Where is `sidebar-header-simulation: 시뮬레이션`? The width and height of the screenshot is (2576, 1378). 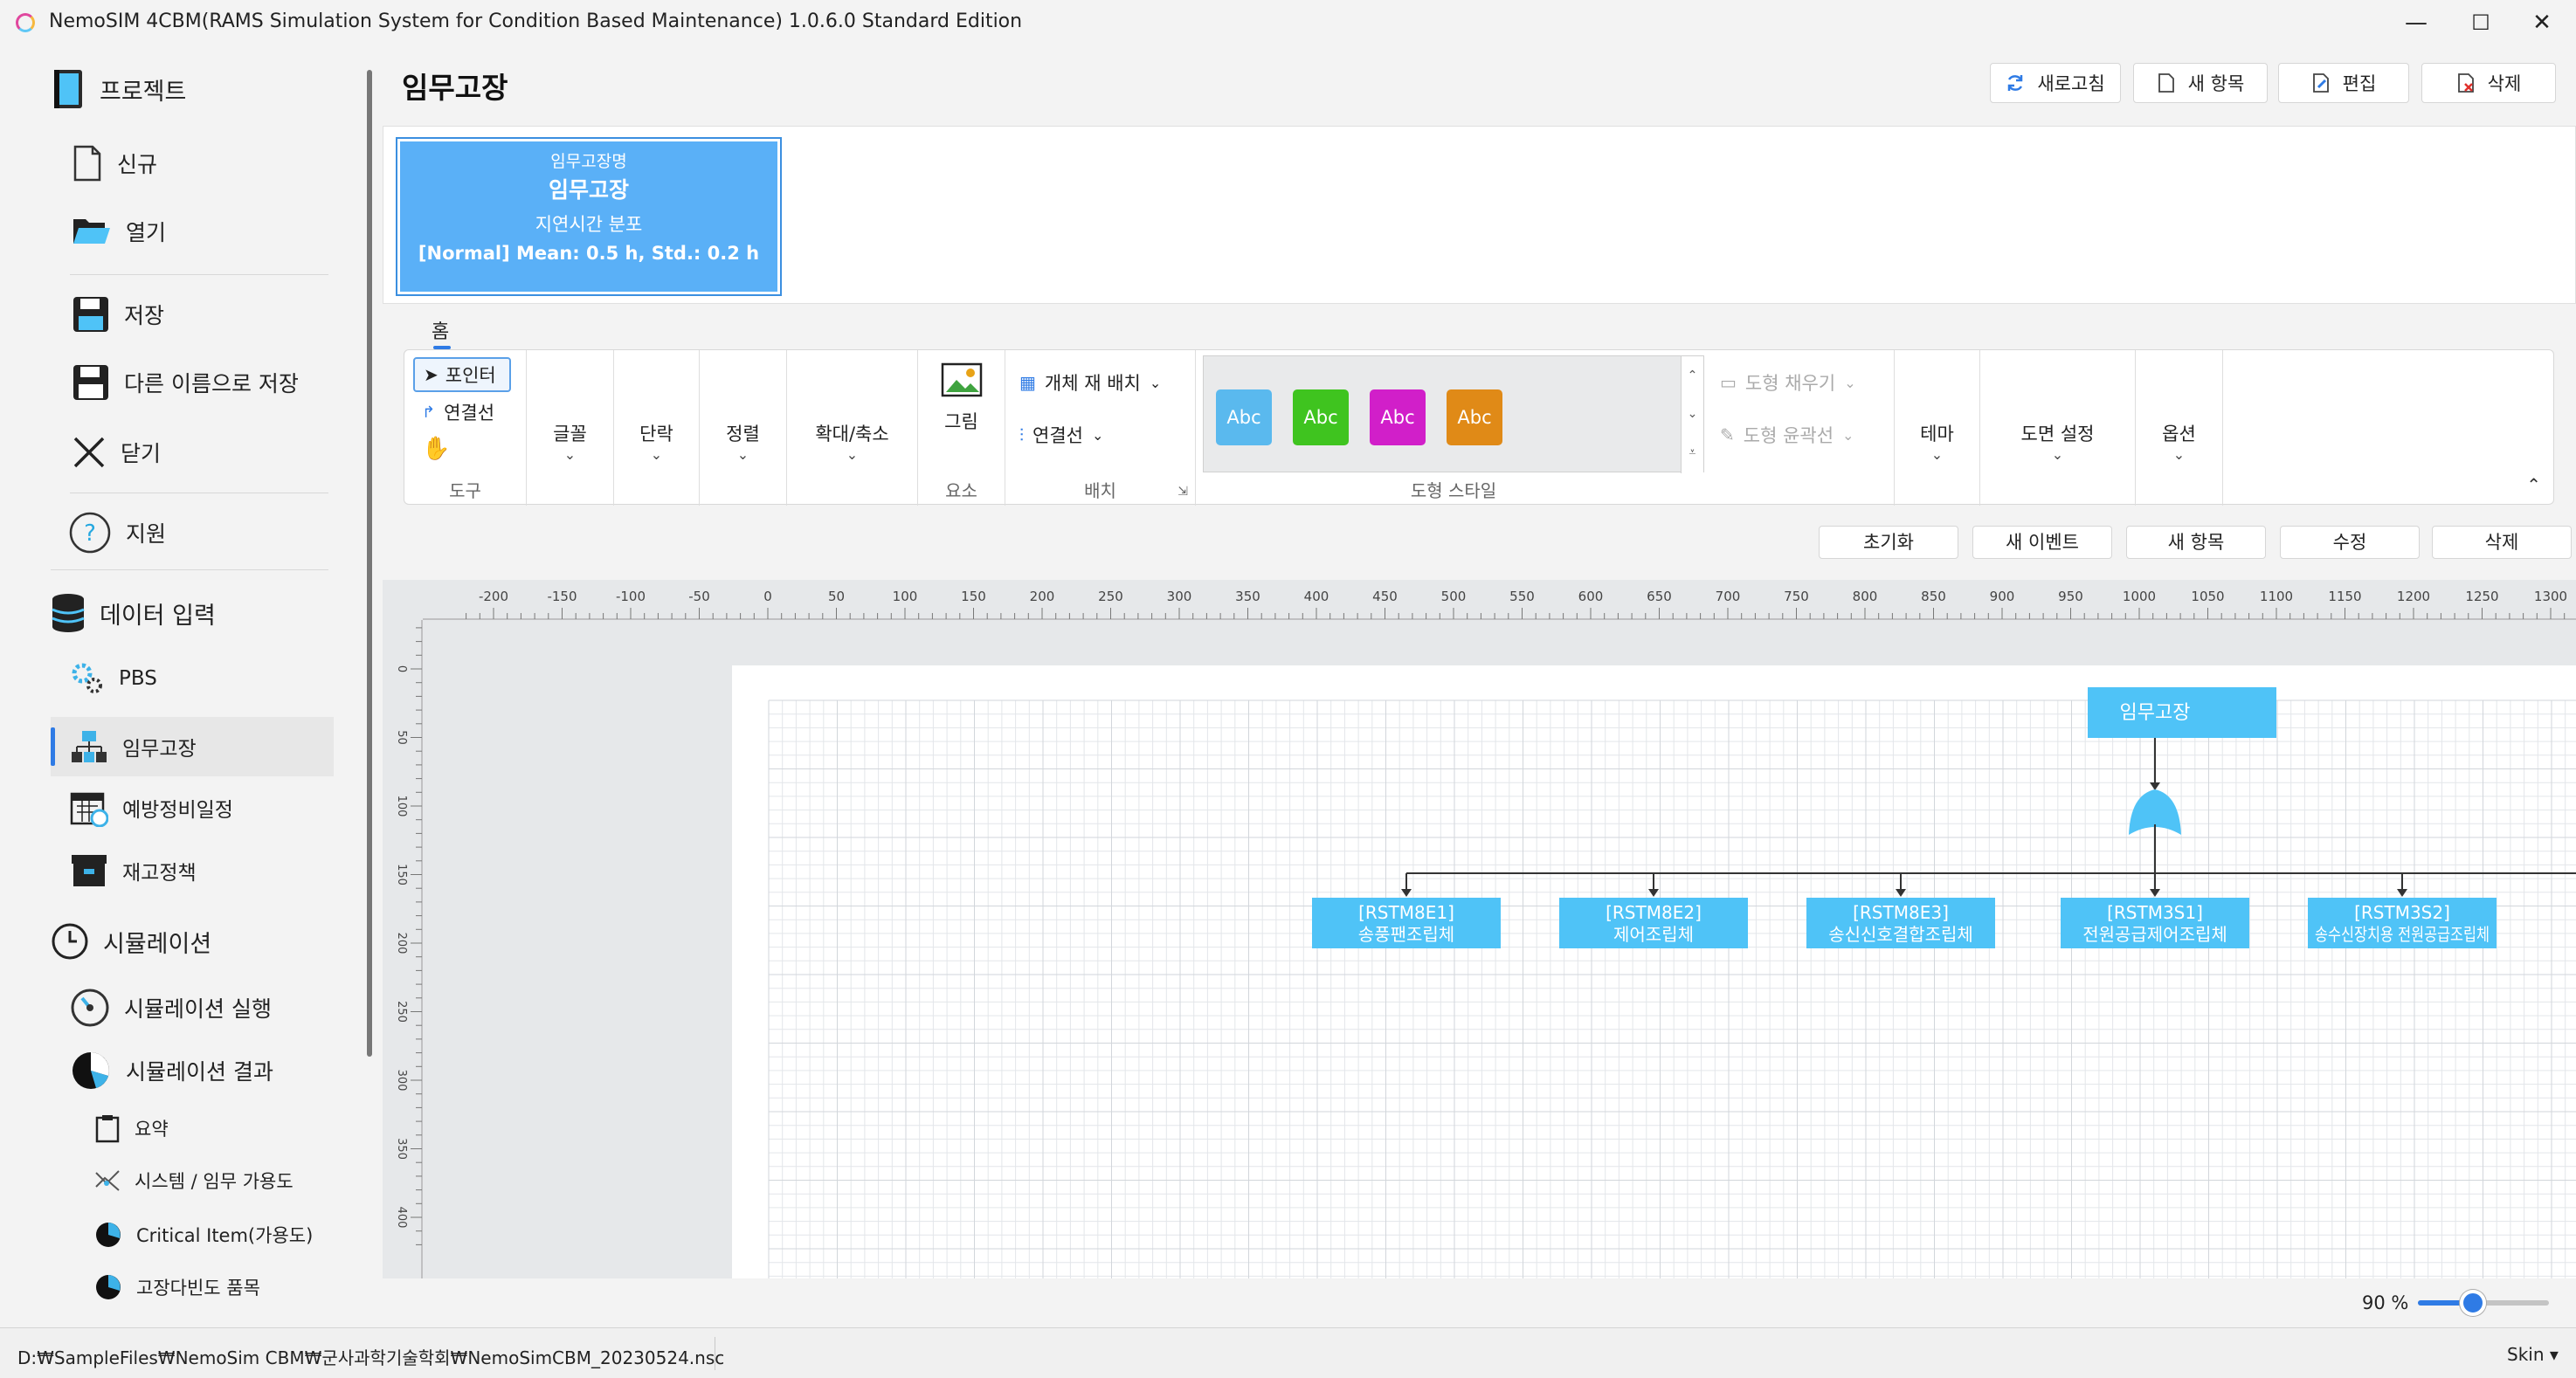
sidebar-header-simulation: 시뮬레이션 is located at coordinates (131, 942).